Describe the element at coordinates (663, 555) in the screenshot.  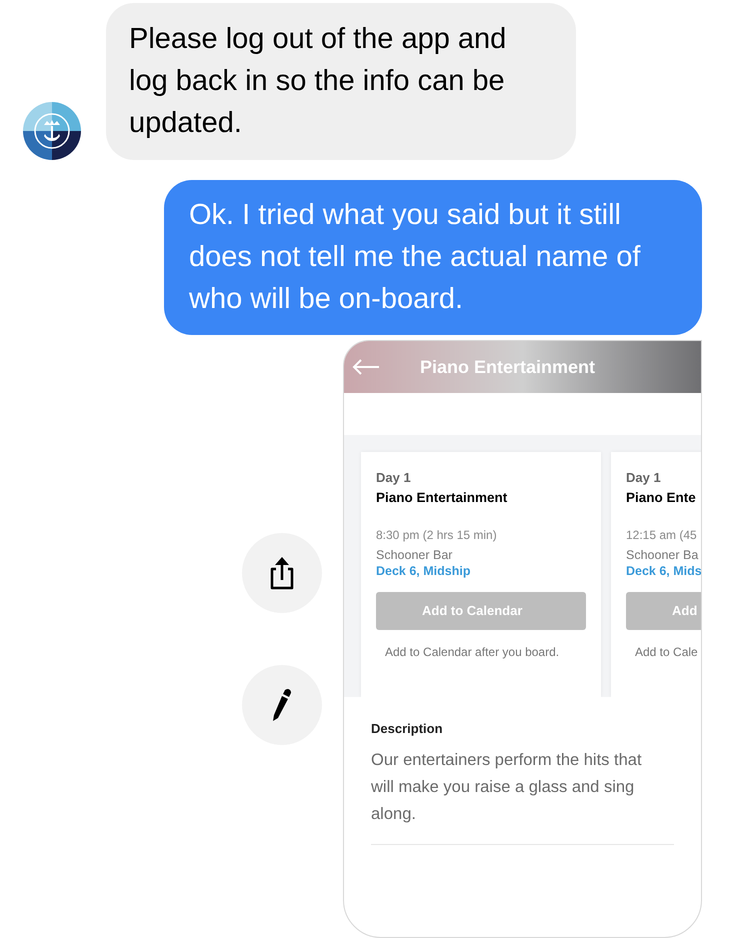
I see `venue-label: Schooner Ba` at that location.